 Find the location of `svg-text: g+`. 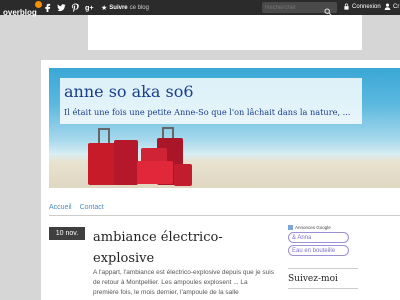

svg-text: g+ is located at coordinates (89, 7).